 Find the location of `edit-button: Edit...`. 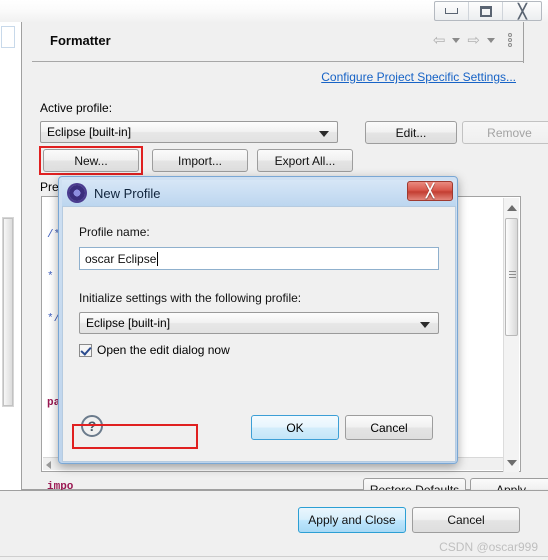

edit-button: Edit... is located at coordinates (411, 132).